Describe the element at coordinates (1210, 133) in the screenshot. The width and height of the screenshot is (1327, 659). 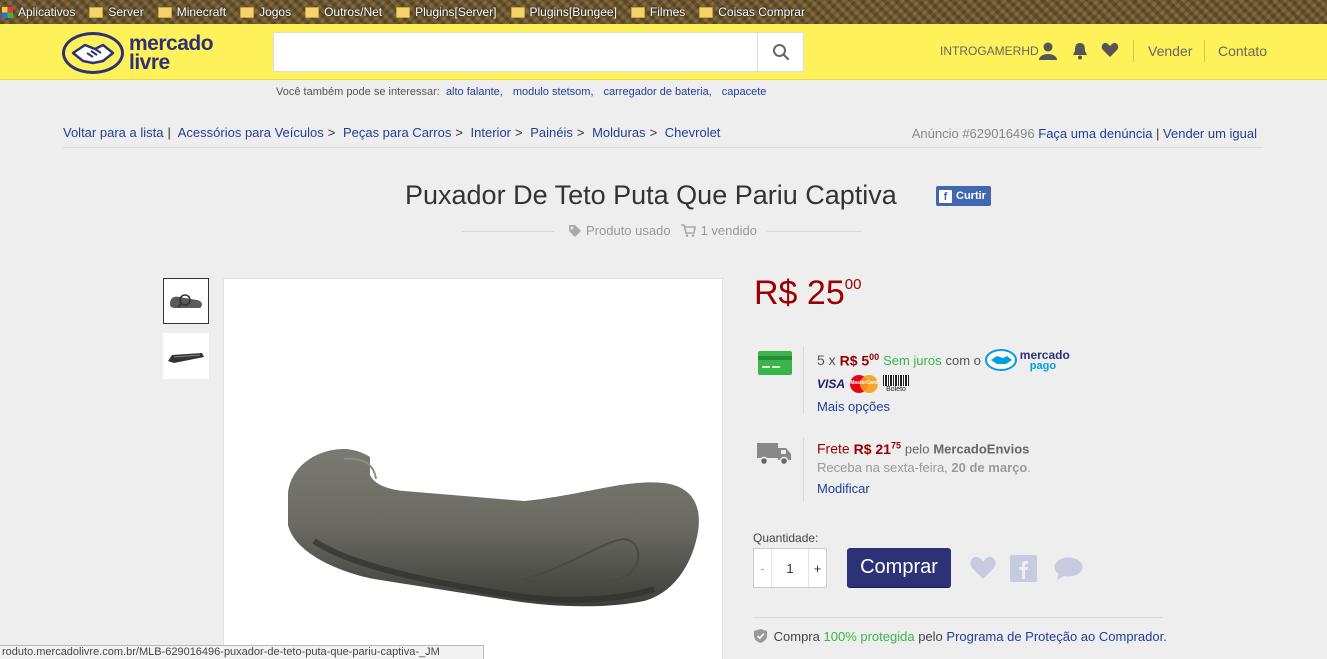
I see `sell-same-link: Vender um igual` at that location.